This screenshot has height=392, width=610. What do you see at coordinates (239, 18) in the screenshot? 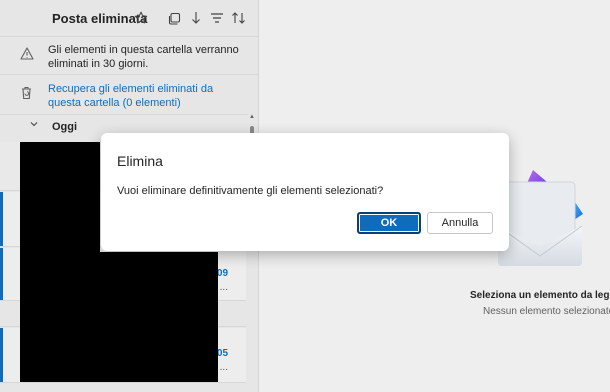
I see `sort-order-icon` at bounding box center [239, 18].